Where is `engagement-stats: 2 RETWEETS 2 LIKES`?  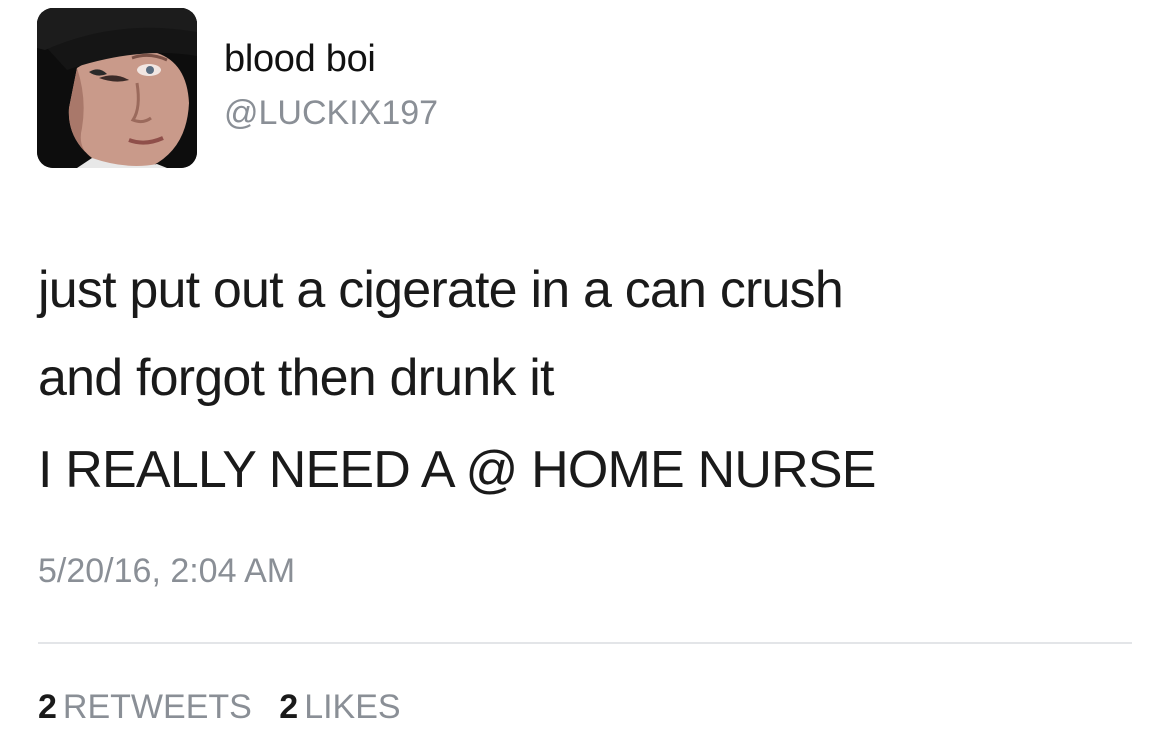 engagement-stats: 2 RETWEETS 2 LIKES is located at coordinates (228, 707).